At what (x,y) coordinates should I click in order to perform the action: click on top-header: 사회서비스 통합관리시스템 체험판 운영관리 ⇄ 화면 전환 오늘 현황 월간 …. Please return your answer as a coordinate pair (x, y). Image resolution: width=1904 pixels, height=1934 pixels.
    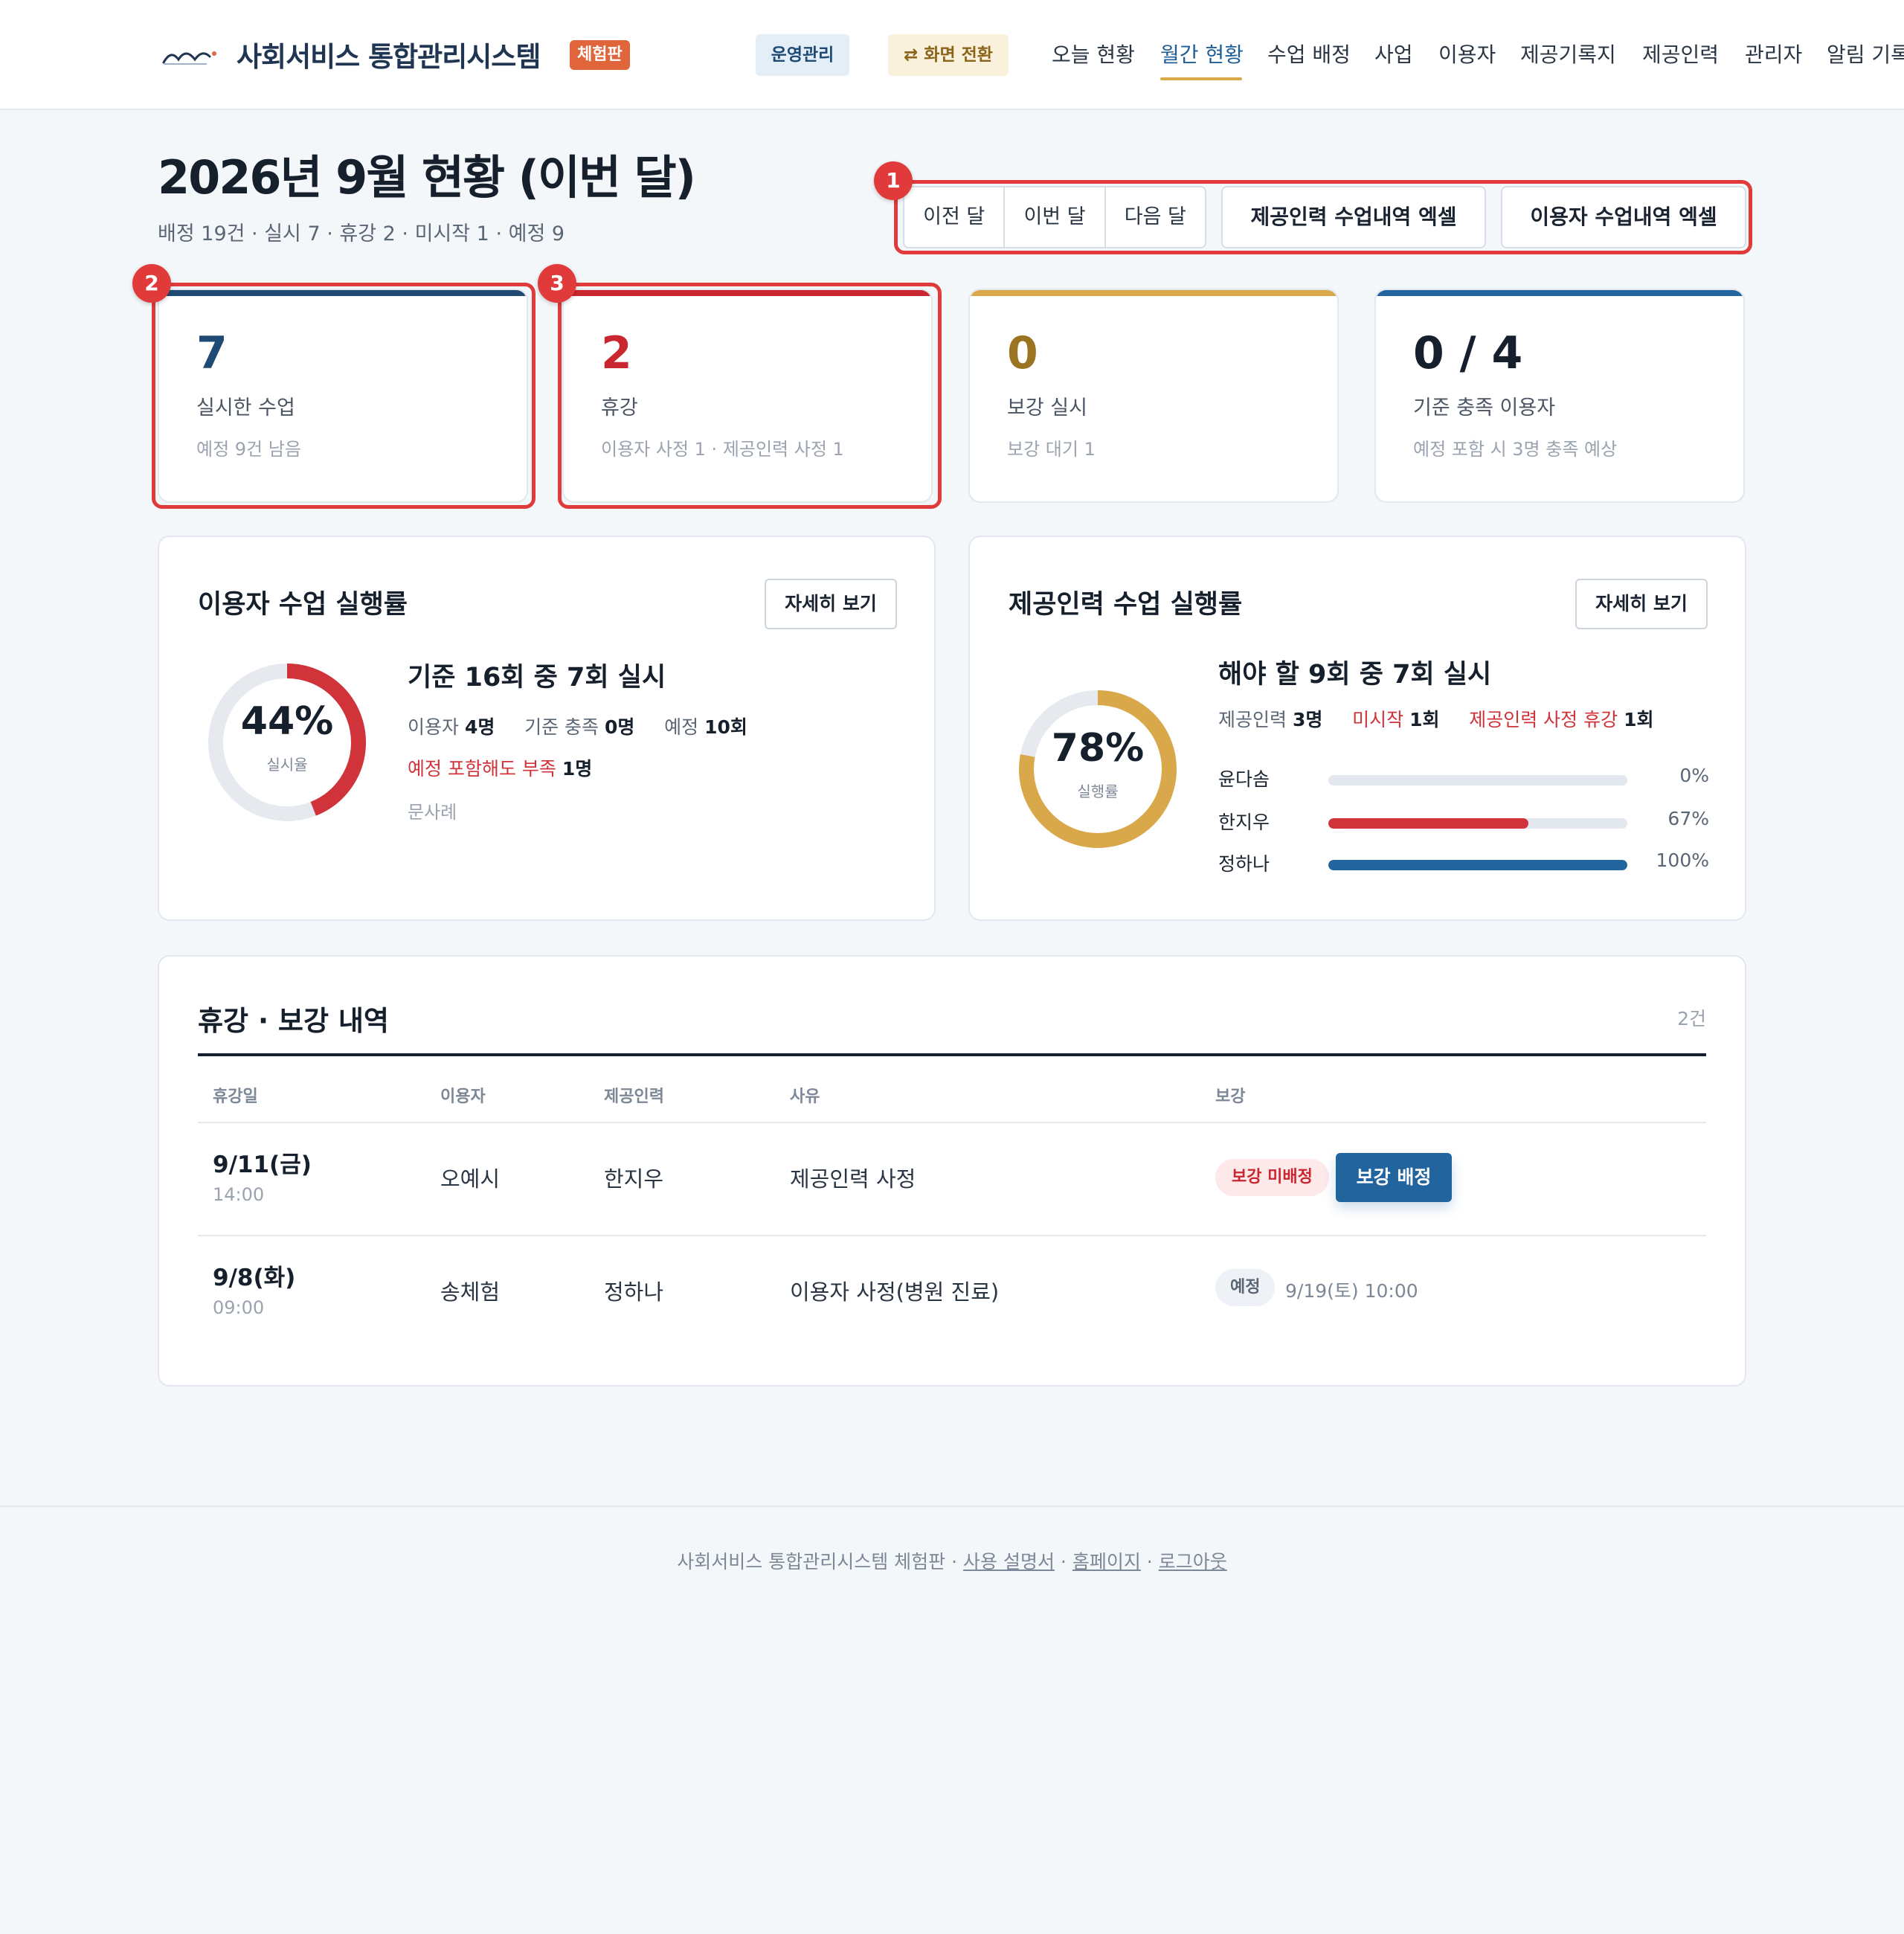
    Looking at the image, I should click on (952, 55).